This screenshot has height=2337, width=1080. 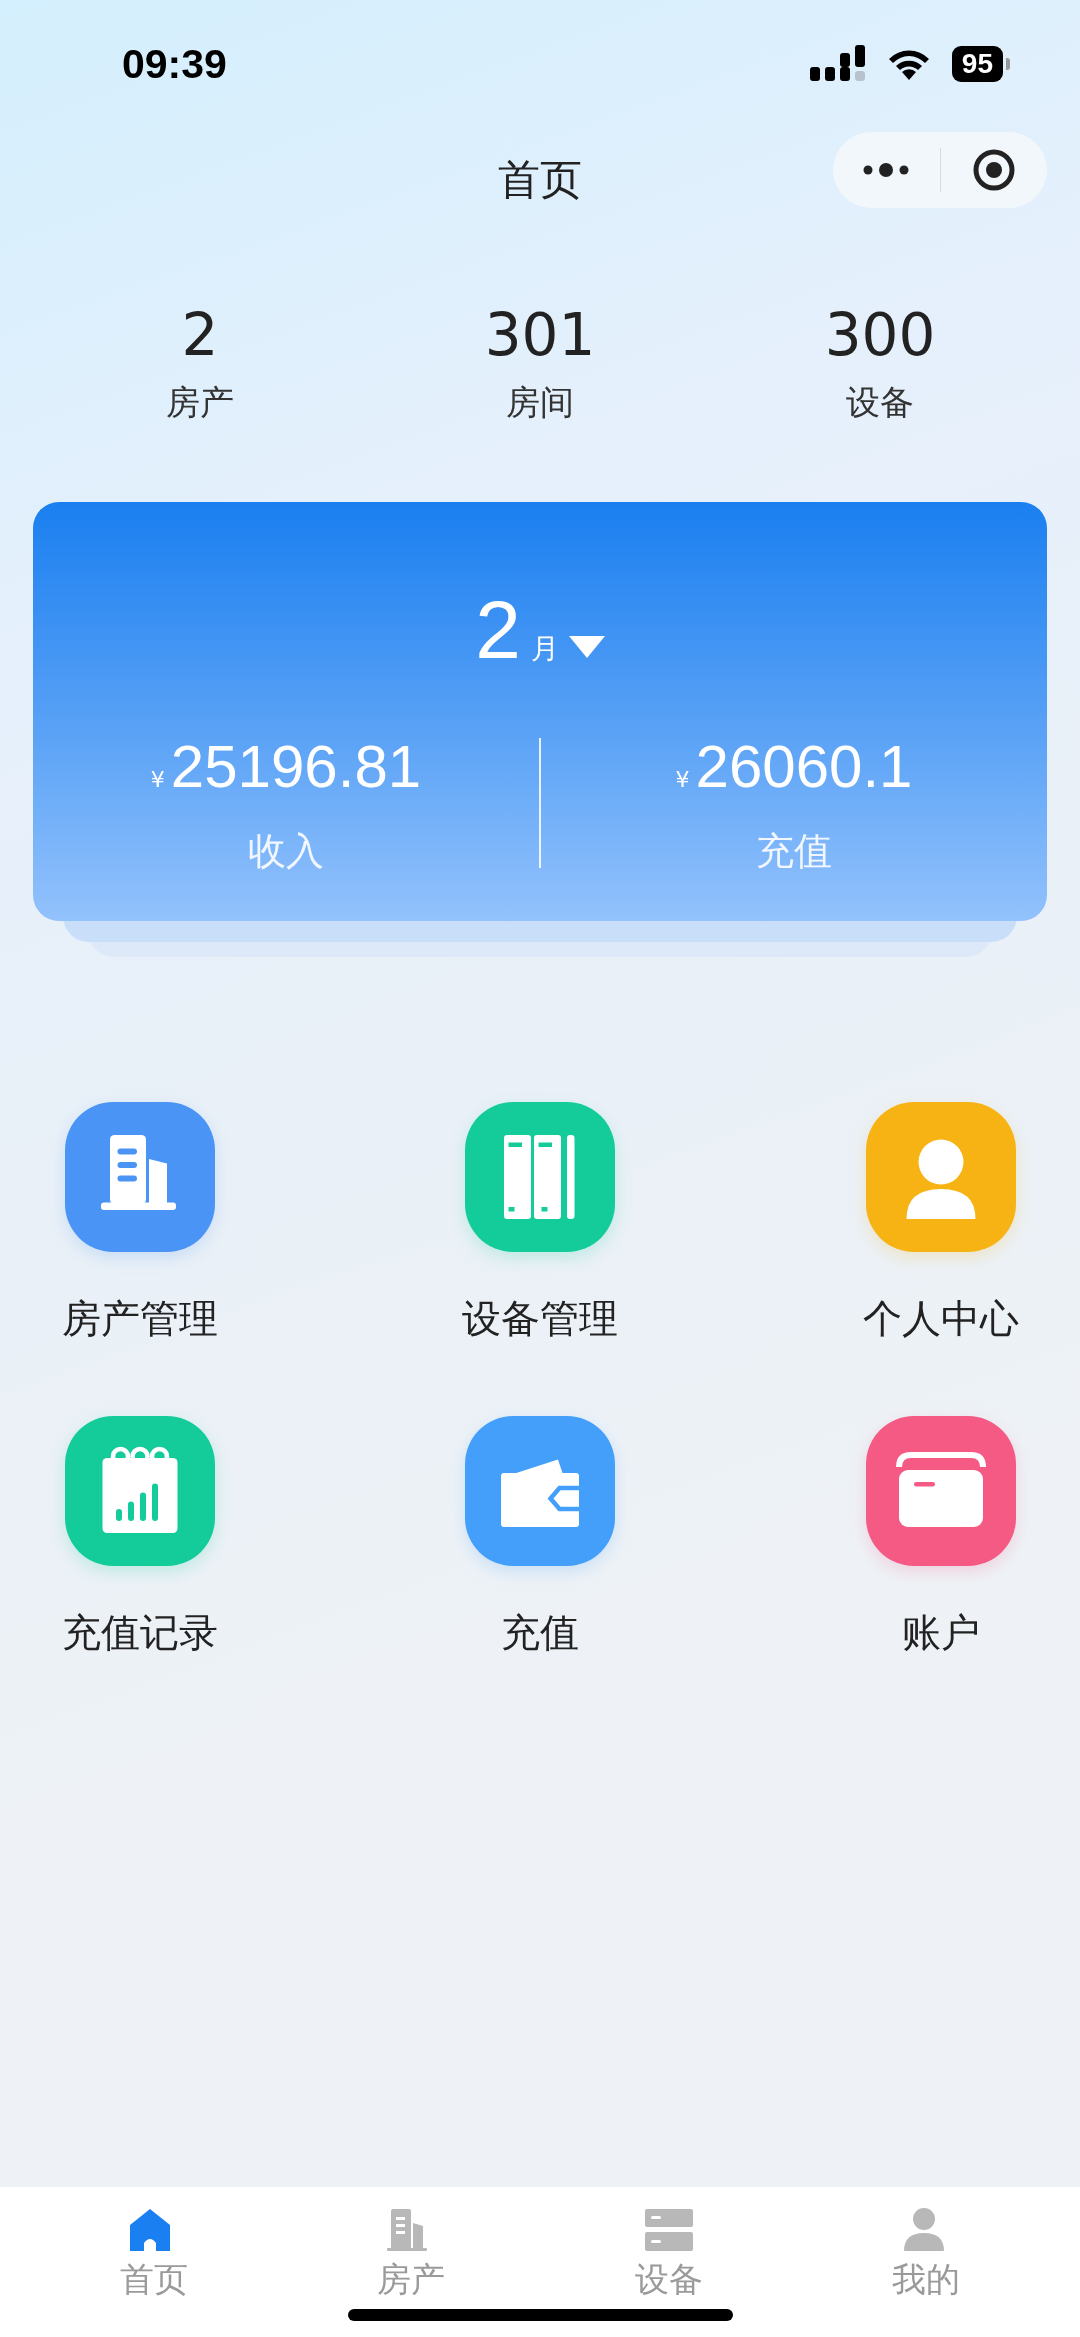 What do you see at coordinates (880, 402) in the screenshot?
I see `stat-label: 设备` at bounding box center [880, 402].